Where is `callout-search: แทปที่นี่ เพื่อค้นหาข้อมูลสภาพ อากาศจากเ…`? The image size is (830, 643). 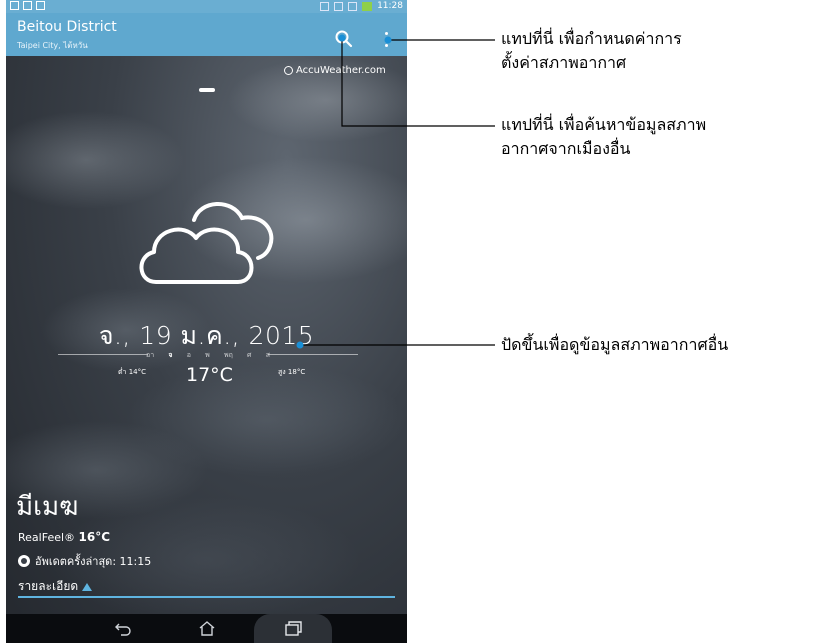
callout-search: แทปที่นี่ เพื่อค้นหาข้อมูลสภาพ อากาศจากเ… is located at coordinates (603, 137).